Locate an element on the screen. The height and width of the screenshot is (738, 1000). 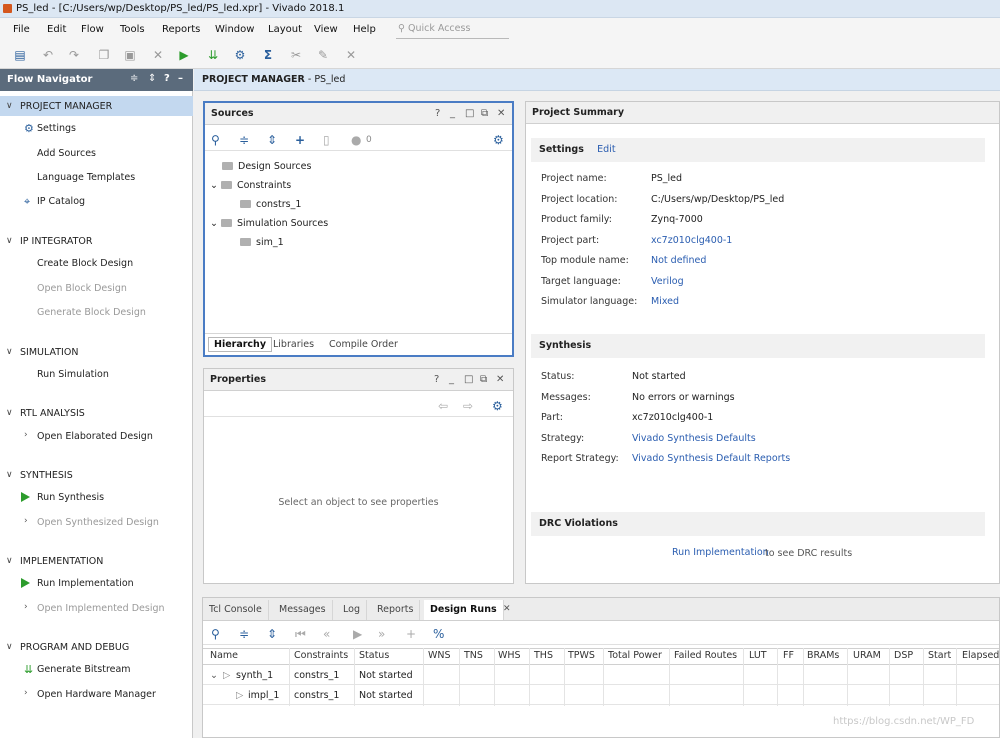
nav-item-language-templates: Language Templates is located at coordinates (86, 177).